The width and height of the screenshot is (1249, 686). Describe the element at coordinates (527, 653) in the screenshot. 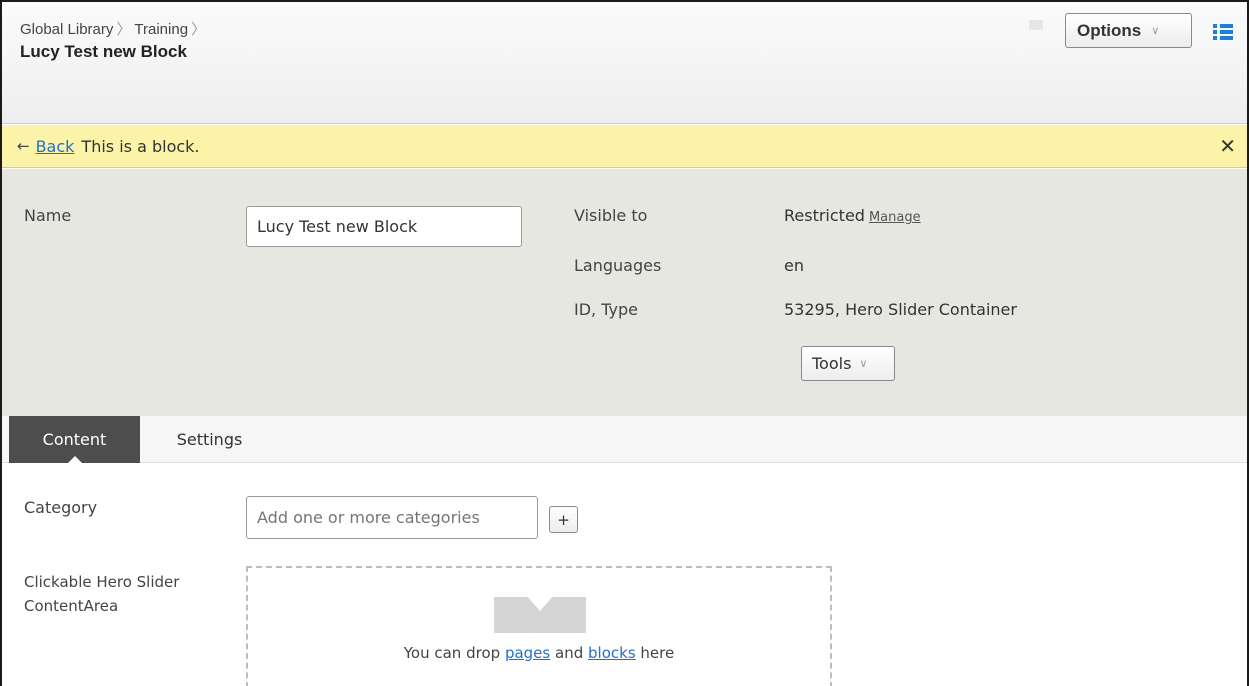

I see `pages-link: pages` at that location.